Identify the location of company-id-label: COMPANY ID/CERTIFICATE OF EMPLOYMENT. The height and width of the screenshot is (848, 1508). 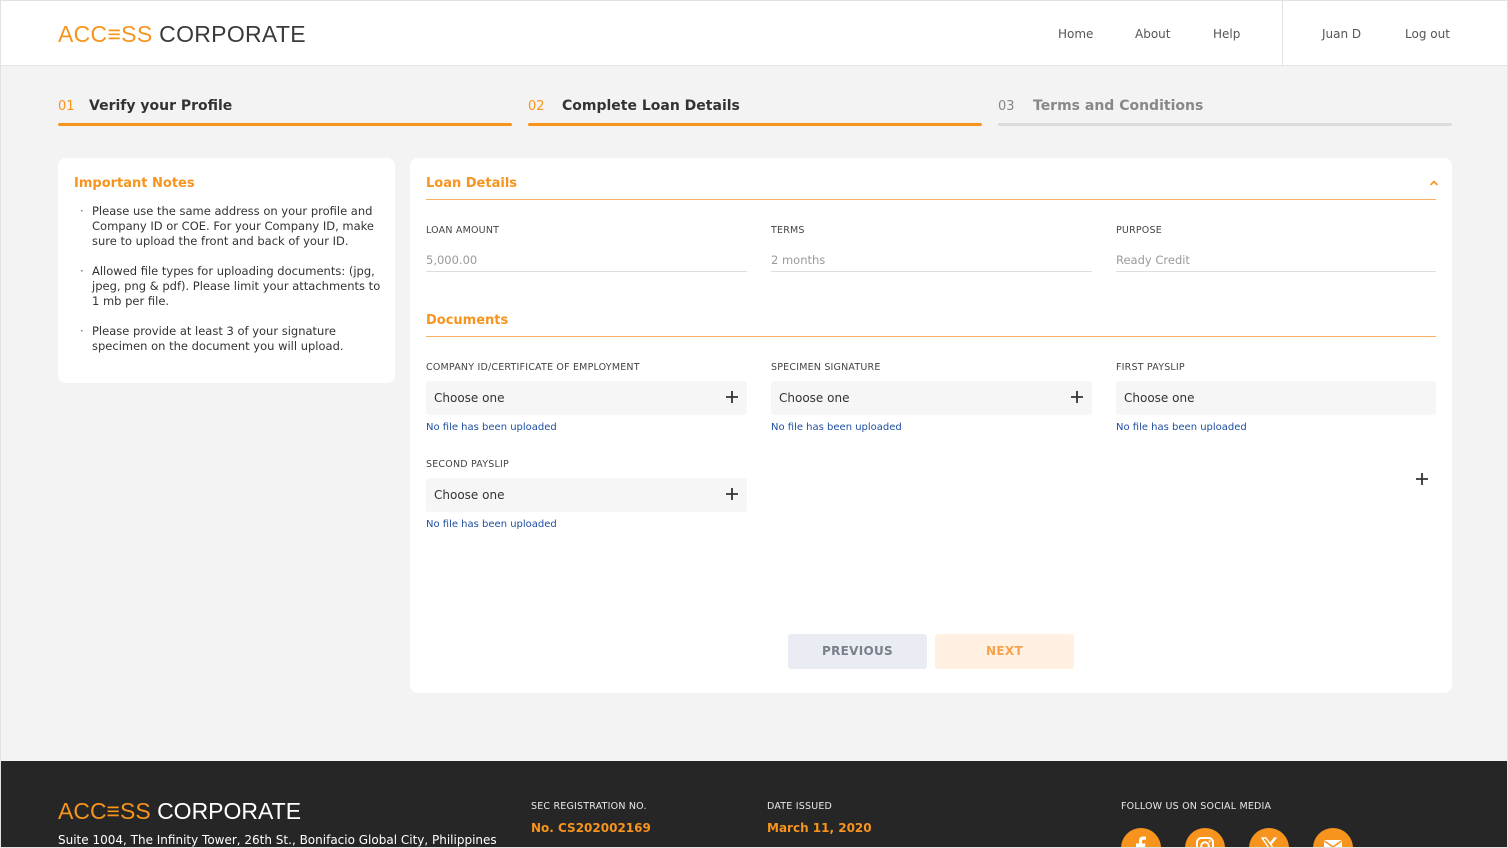
(533, 367).